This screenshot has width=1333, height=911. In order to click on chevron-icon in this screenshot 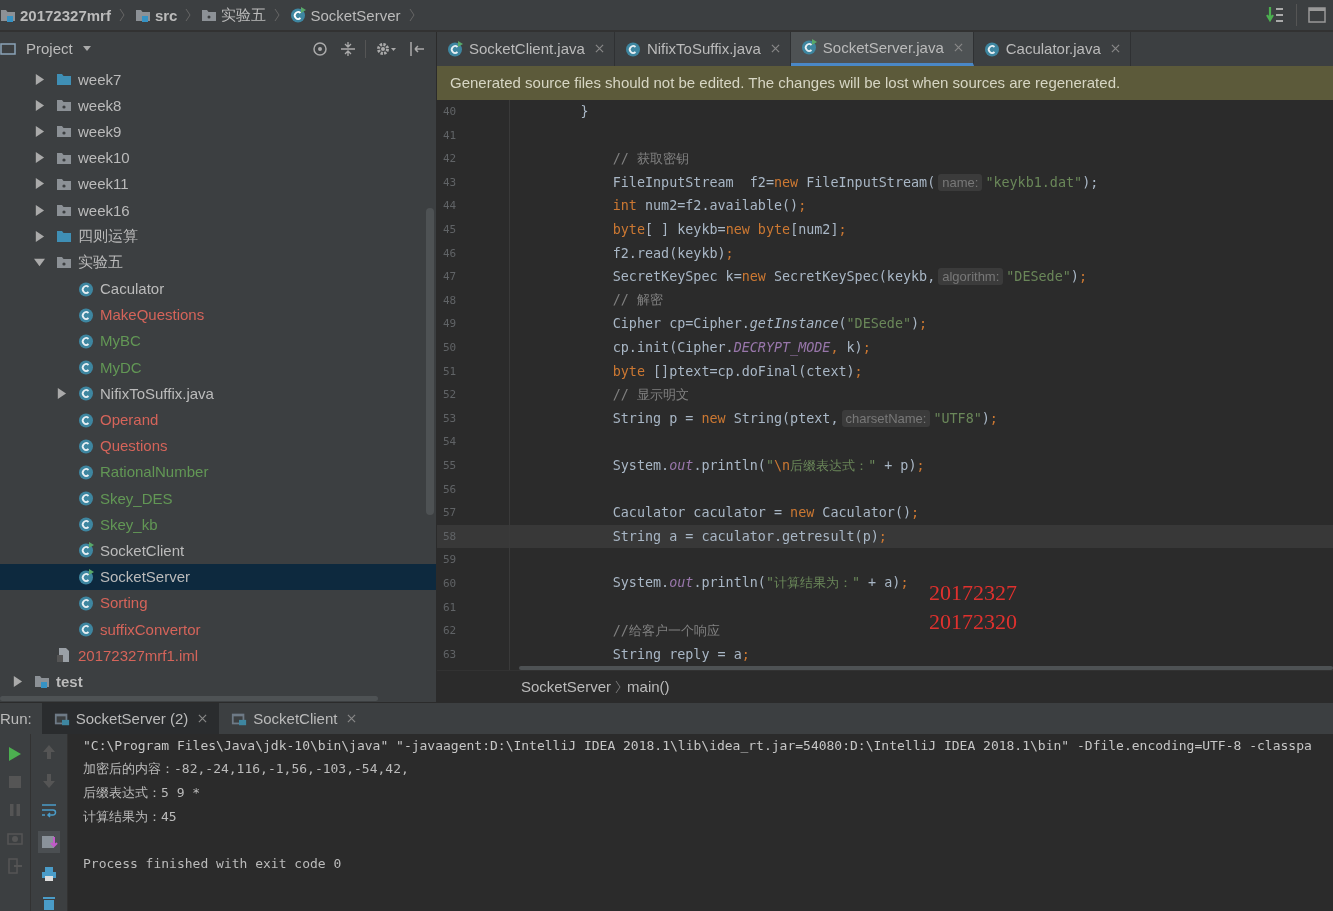, I will do `click(121, 15)`.